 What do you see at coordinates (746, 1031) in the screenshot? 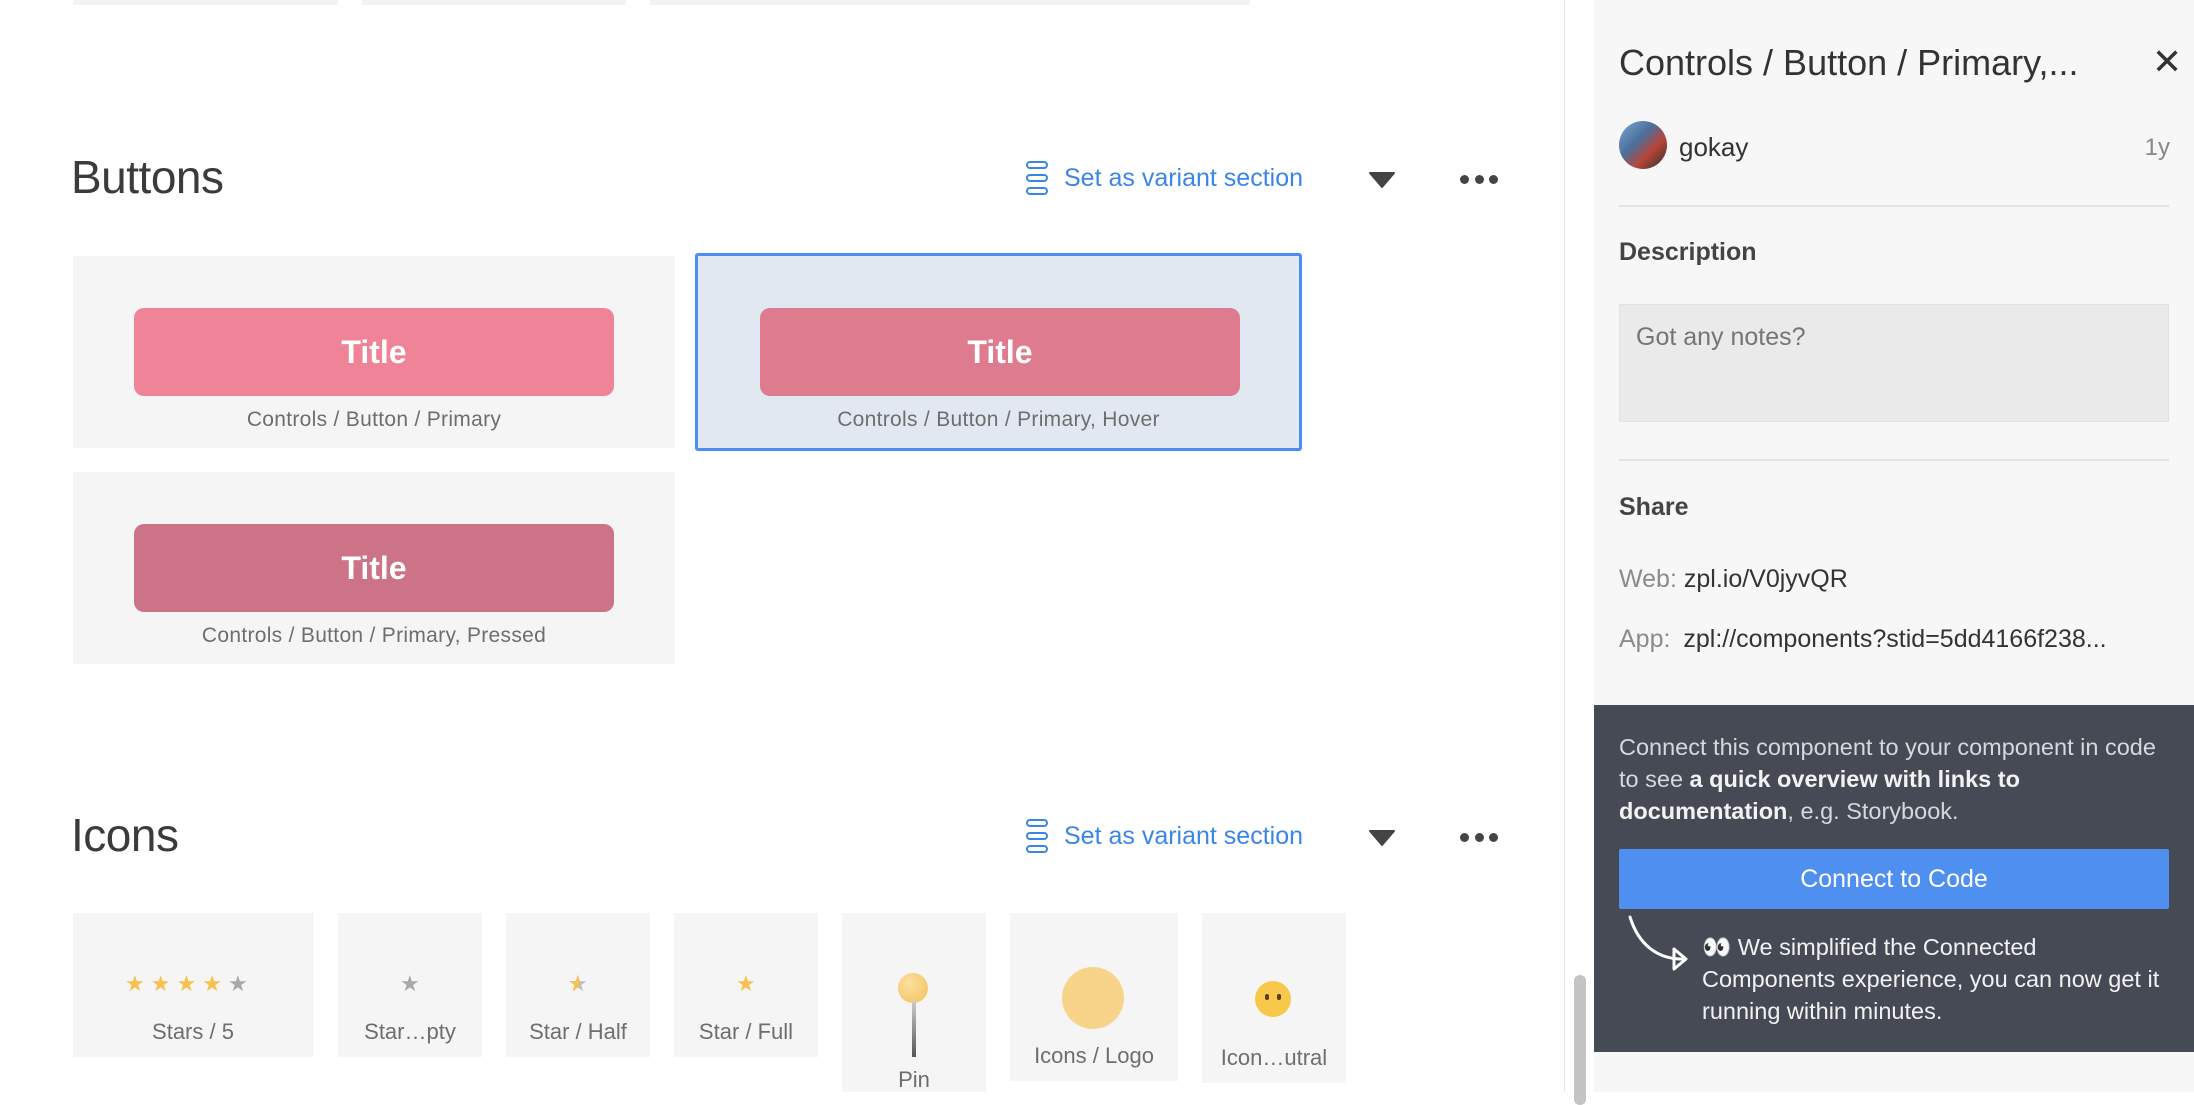
I see `icon-caption: Star / Full` at bounding box center [746, 1031].